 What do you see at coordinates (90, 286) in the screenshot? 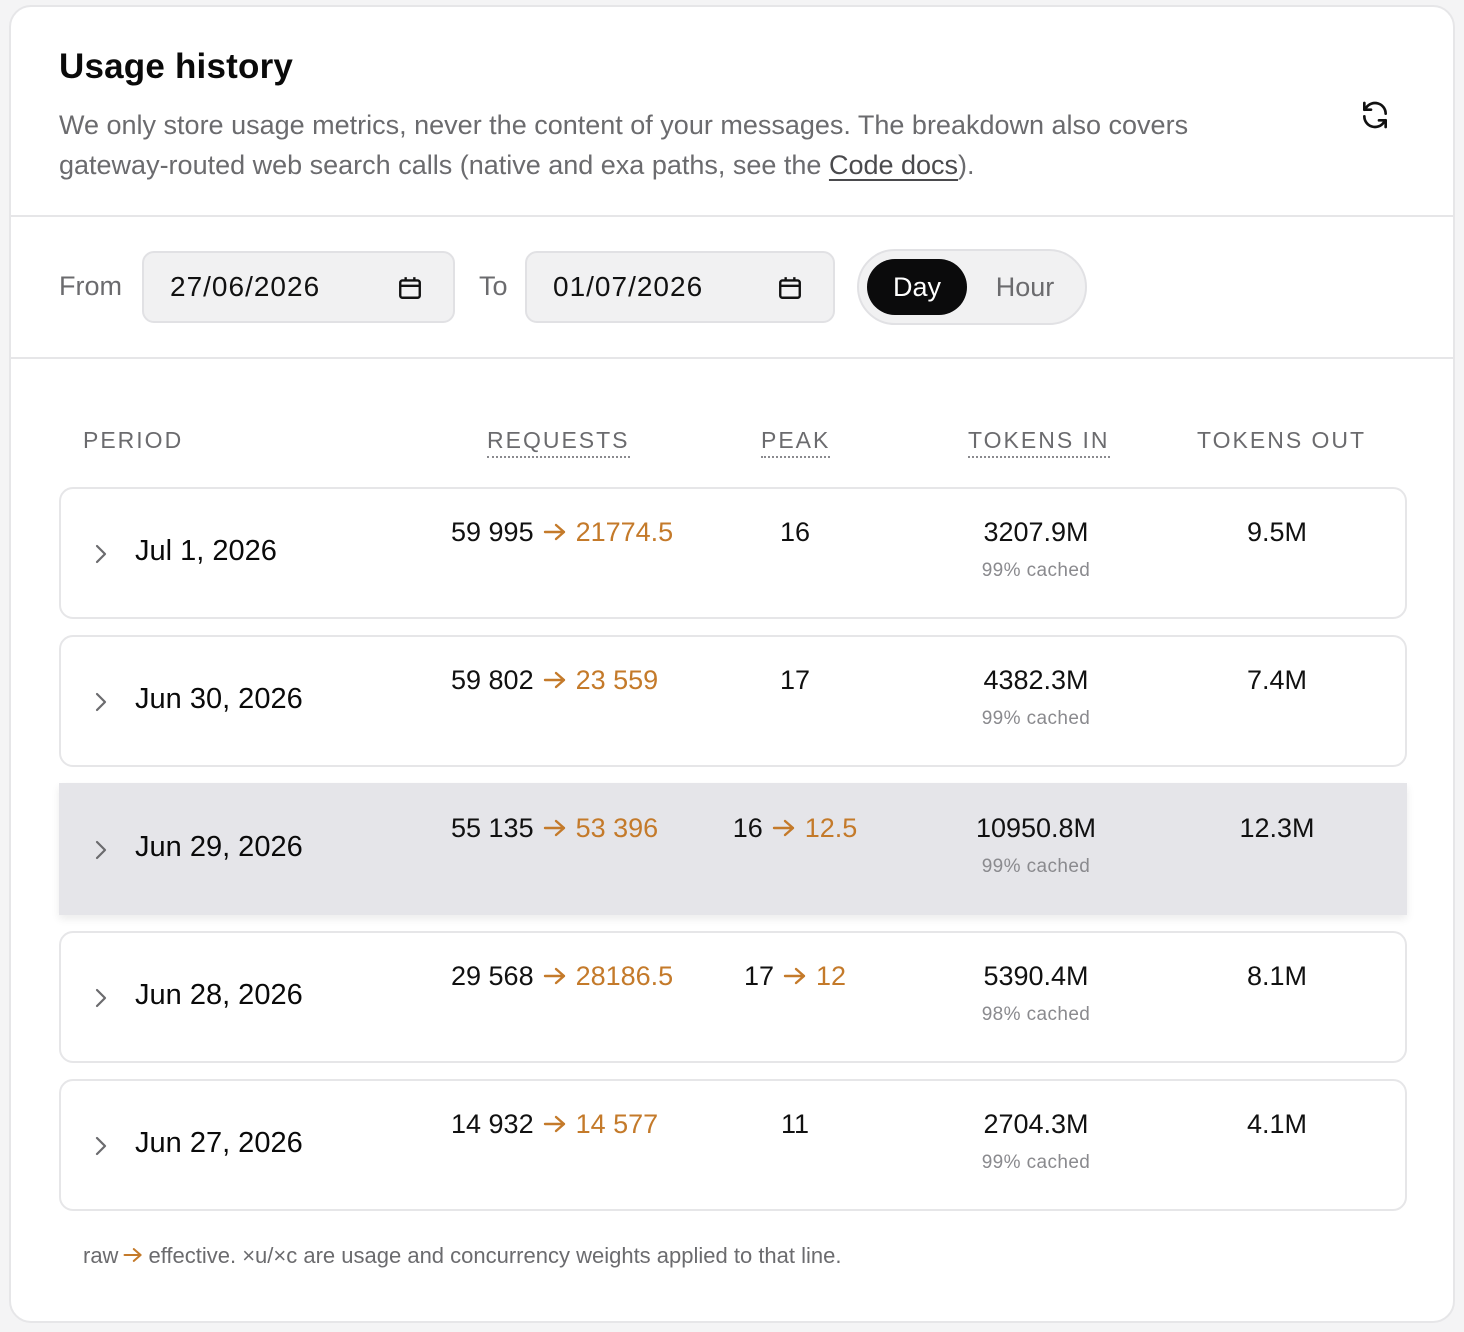
I see `from-label: From` at bounding box center [90, 286].